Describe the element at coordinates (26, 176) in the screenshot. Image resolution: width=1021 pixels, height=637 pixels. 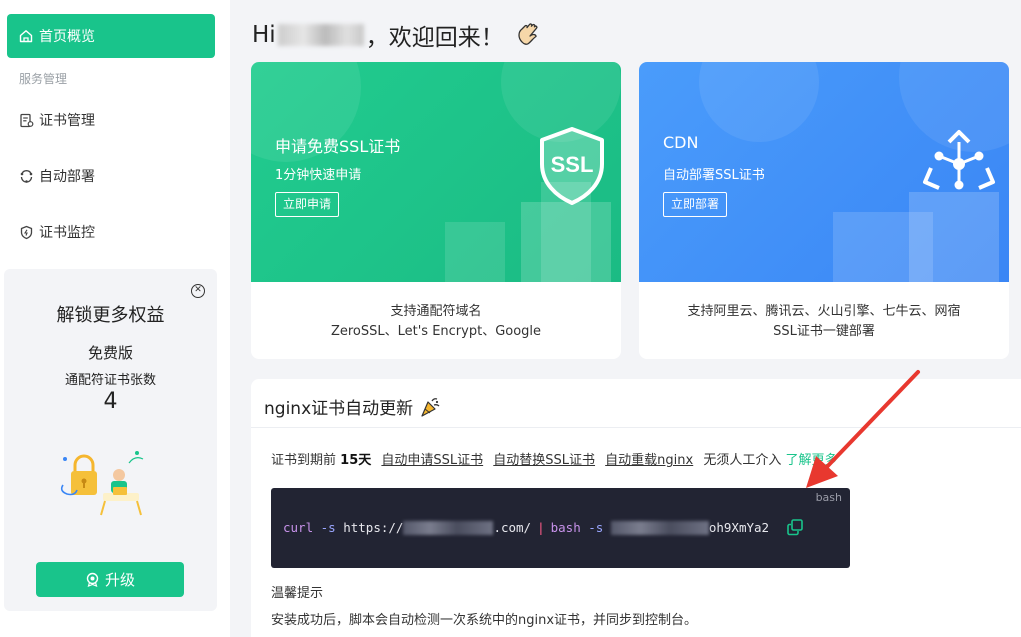
I see `deploy-icon` at that location.